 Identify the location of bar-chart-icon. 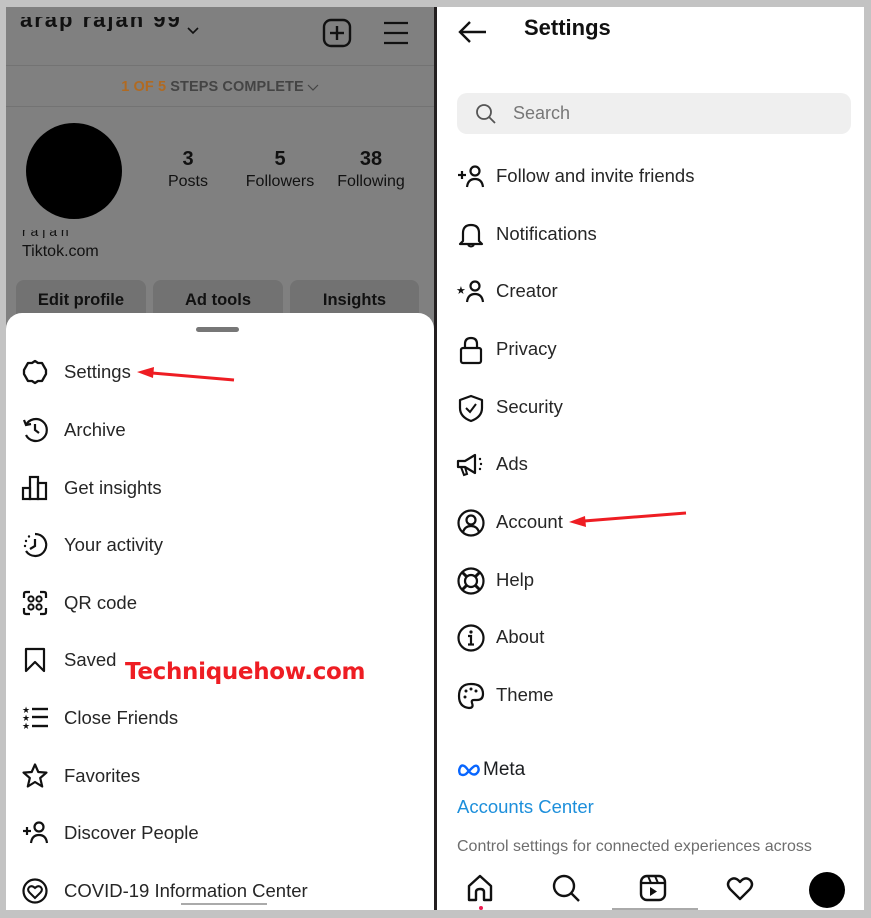
(35, 488).